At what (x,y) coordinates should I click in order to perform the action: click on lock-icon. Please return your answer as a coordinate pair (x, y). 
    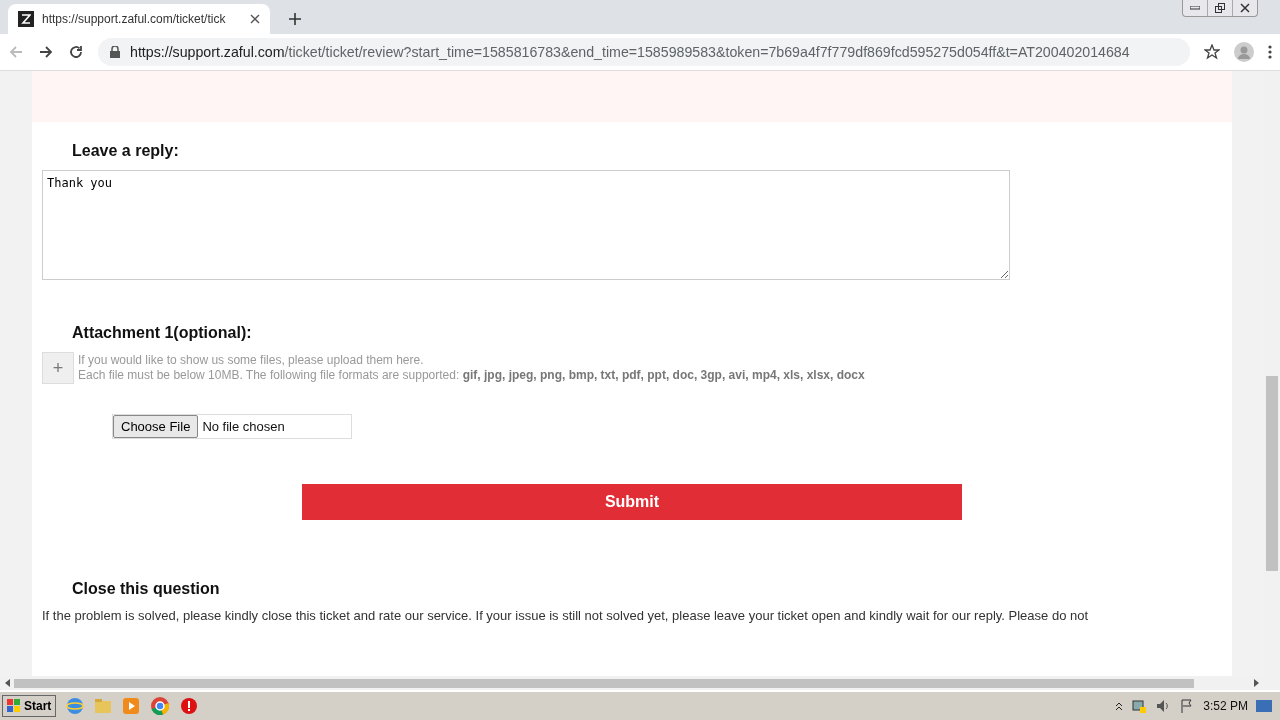
    Looking at the image, I should click on (115, 52).